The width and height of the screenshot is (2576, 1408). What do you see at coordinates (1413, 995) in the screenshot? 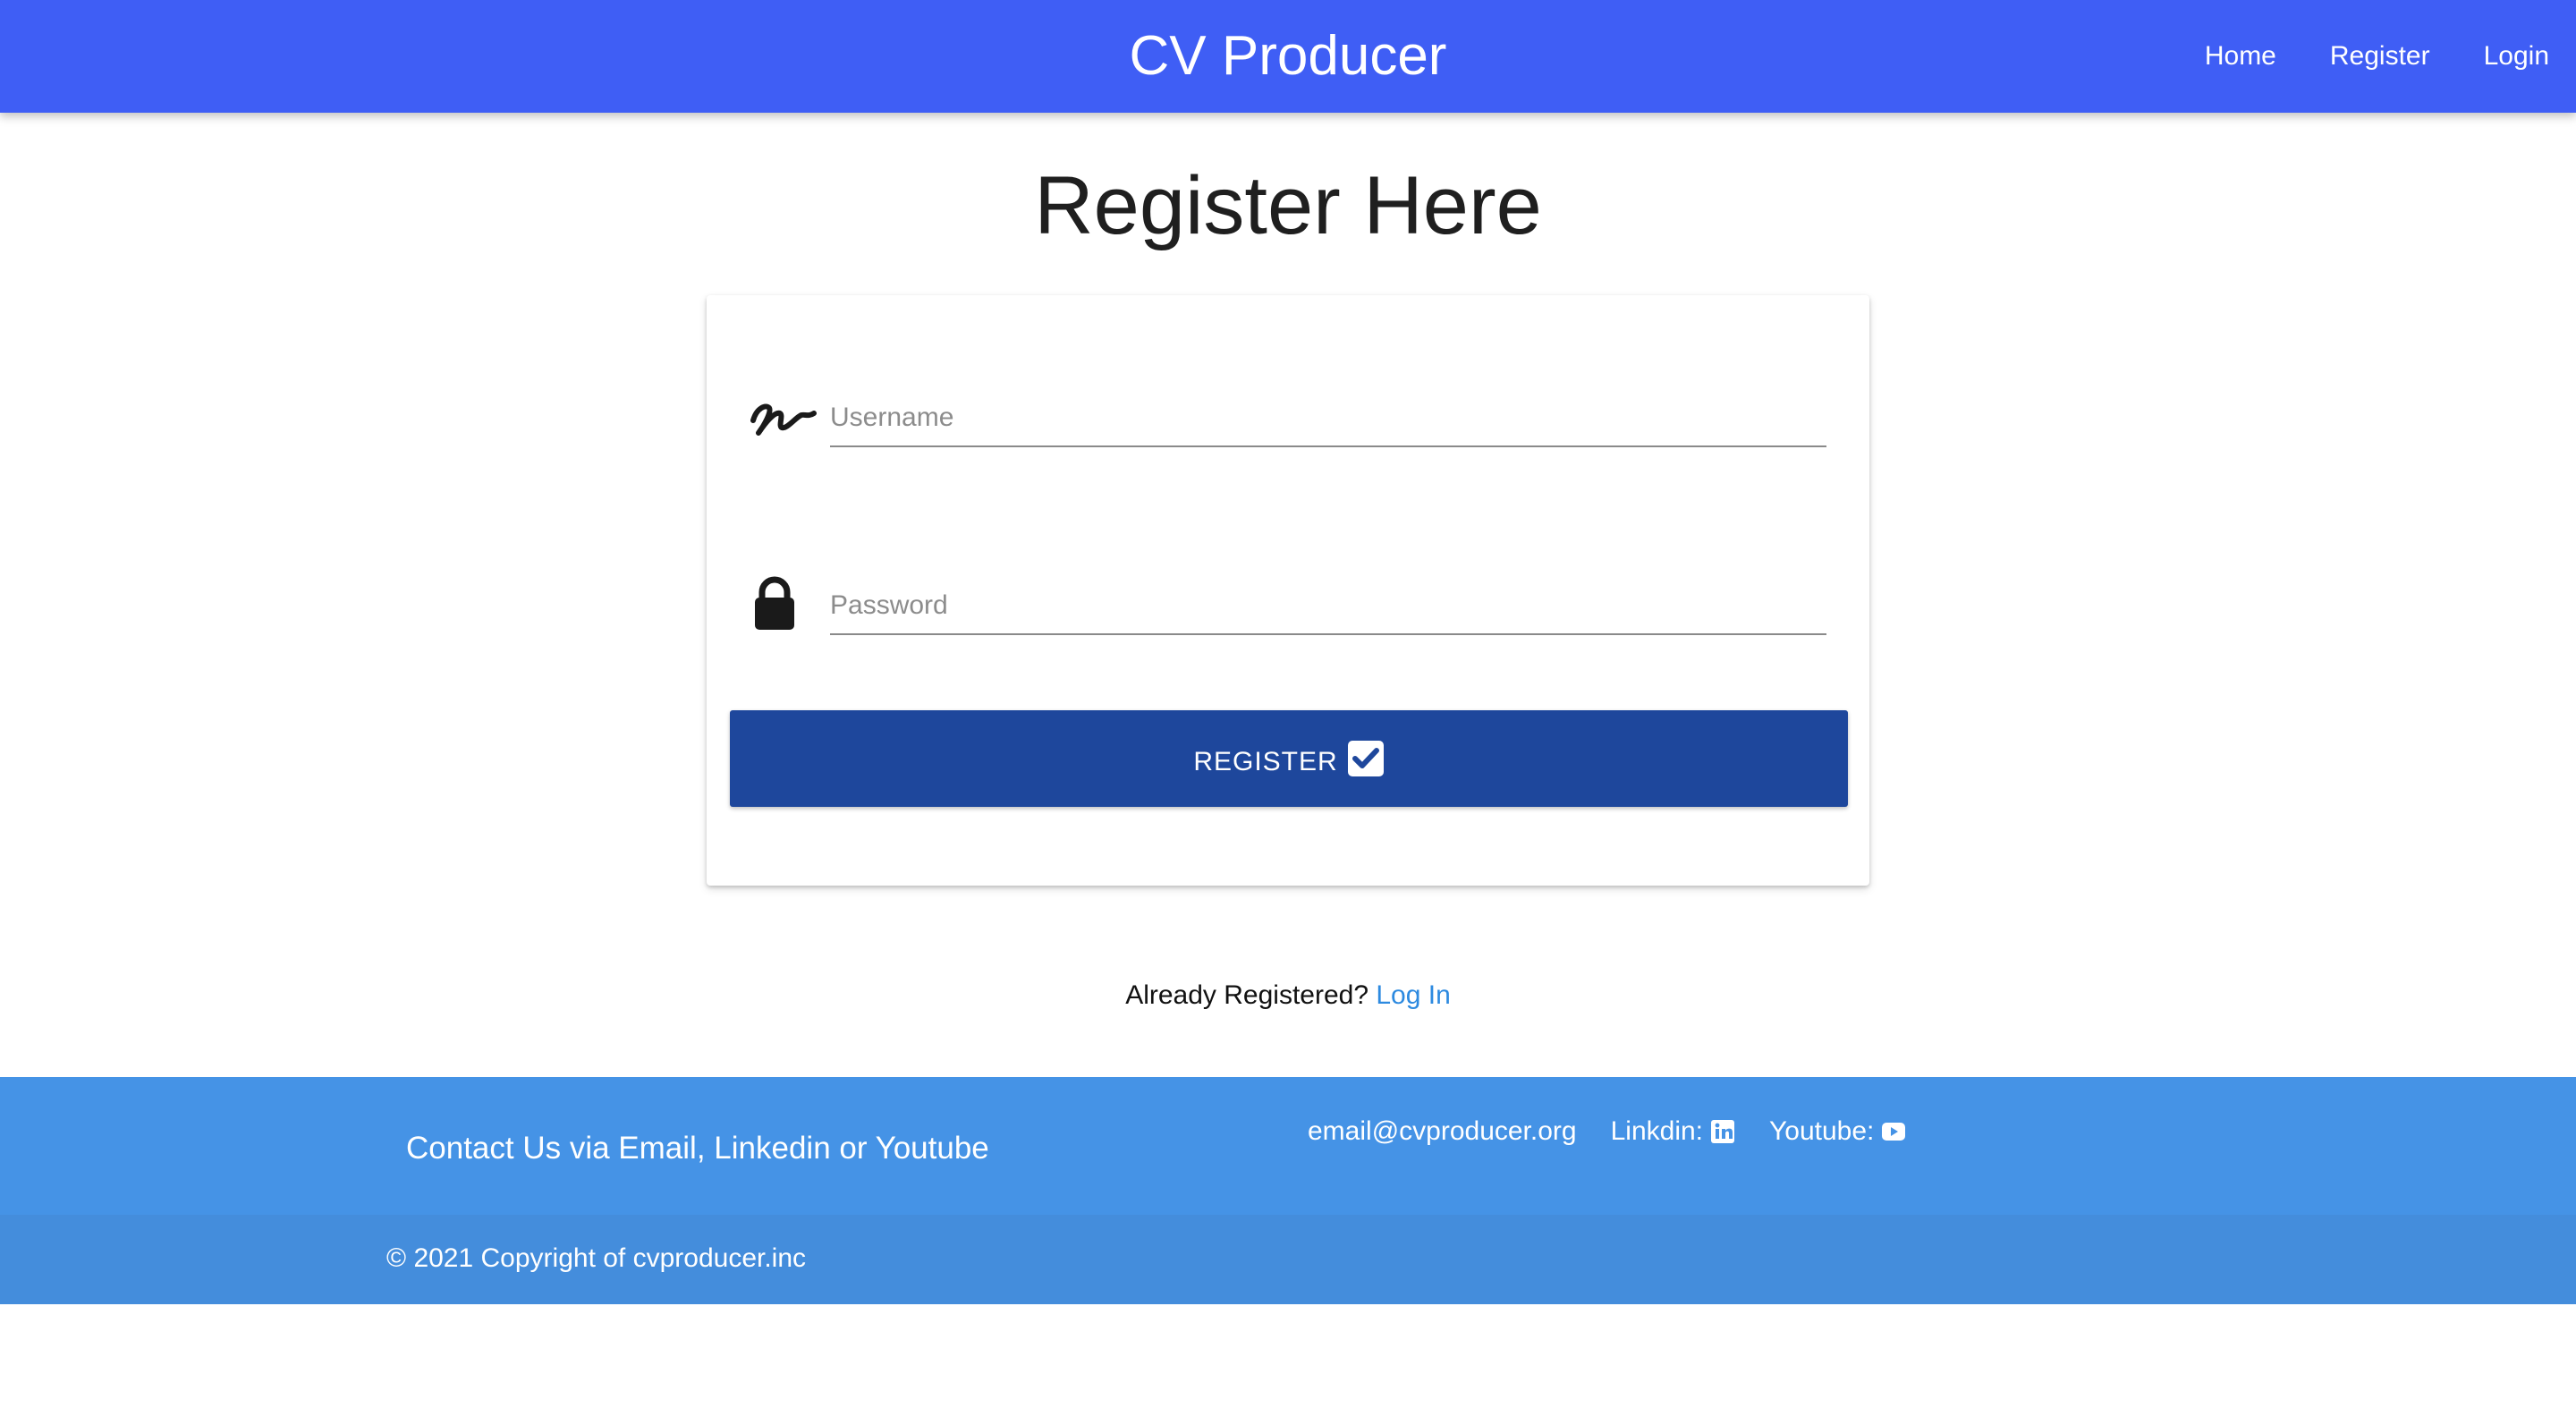
I see `login-link: Log In` at bounding box center [1413, 995].